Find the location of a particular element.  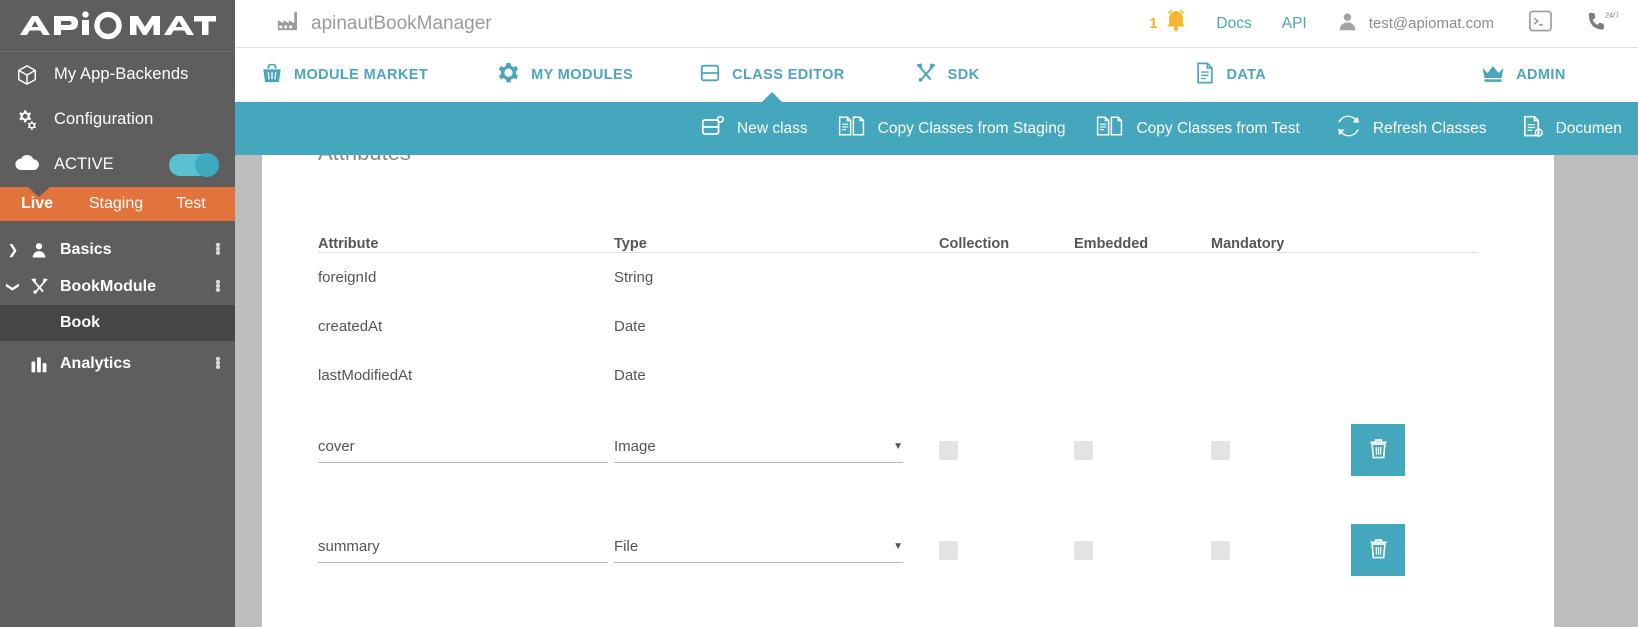

cell-type: Image ▼ is located at coordinates (776, 450).